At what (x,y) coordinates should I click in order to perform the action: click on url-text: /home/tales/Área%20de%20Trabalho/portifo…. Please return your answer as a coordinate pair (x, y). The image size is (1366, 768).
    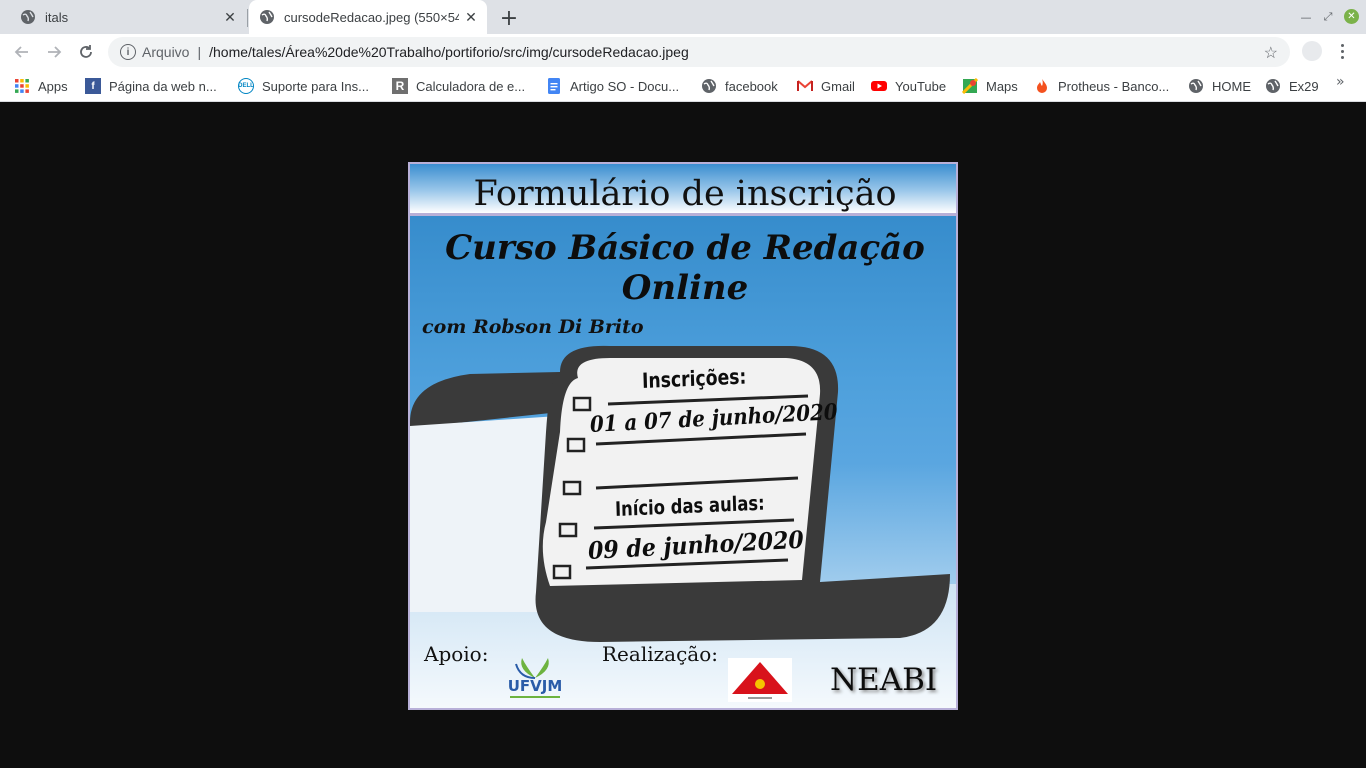
    Looking at the image, I should click on (449, 52).